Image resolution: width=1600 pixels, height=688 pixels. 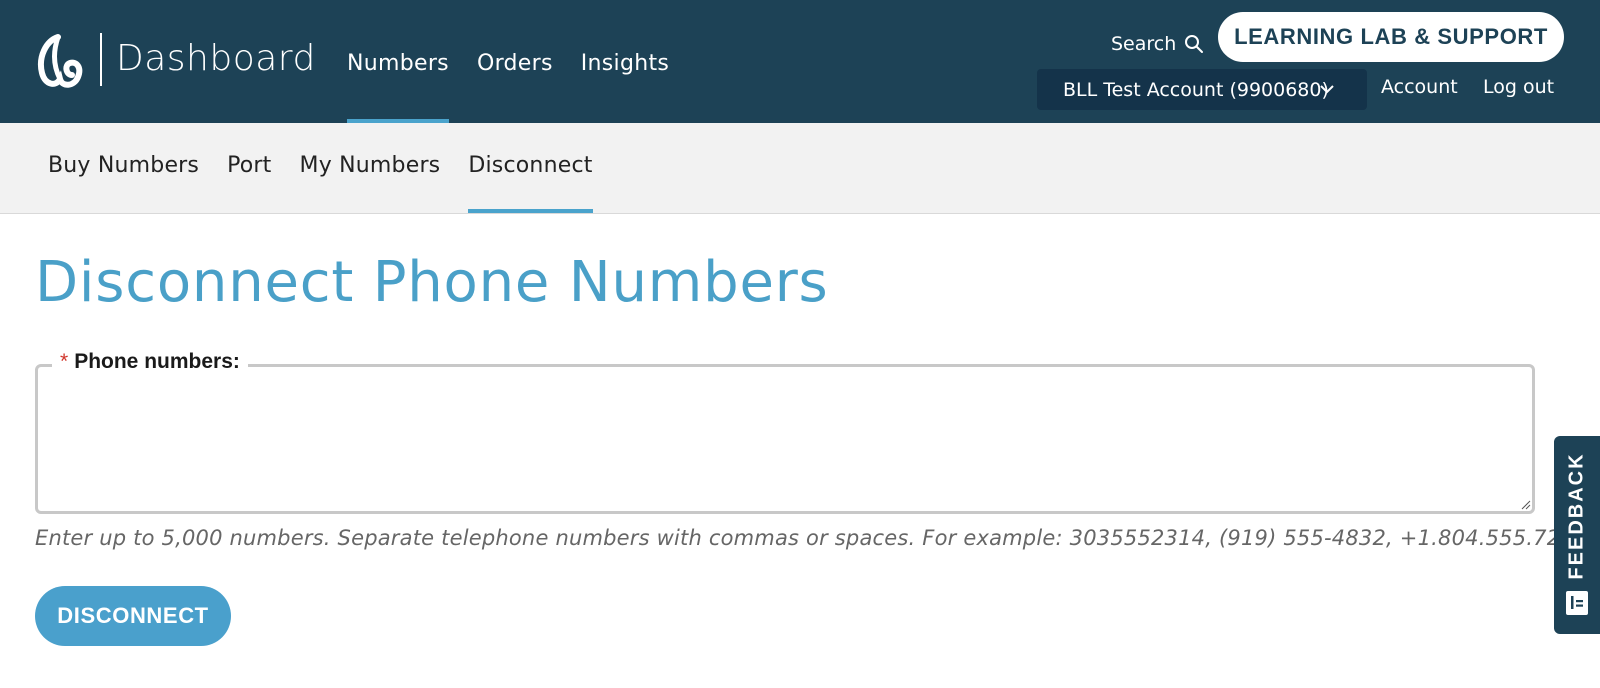 What do you see at coordinates (133, 616) in the screenshot?
I see `disconnect-button: DISCONNECT` at bounding box center [133, 616].